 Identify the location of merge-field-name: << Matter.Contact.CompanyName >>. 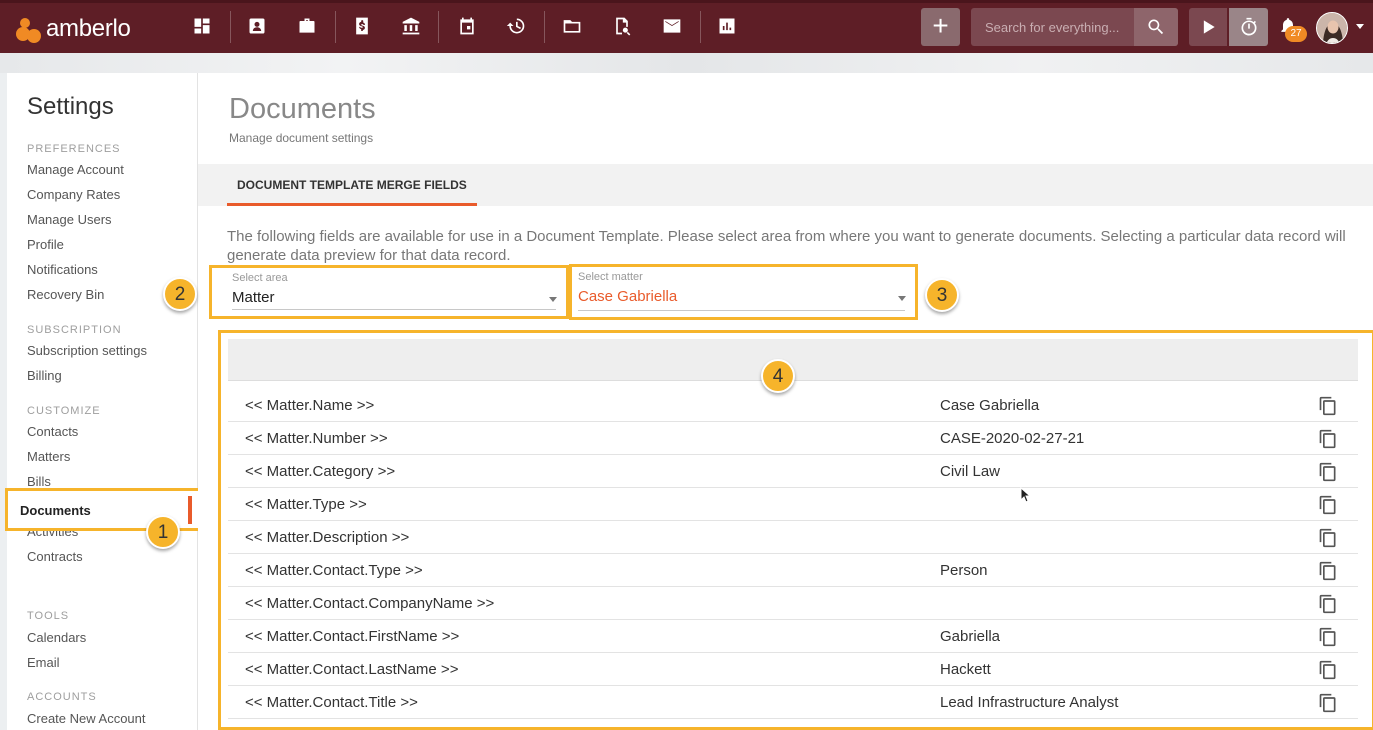
(370, 603).